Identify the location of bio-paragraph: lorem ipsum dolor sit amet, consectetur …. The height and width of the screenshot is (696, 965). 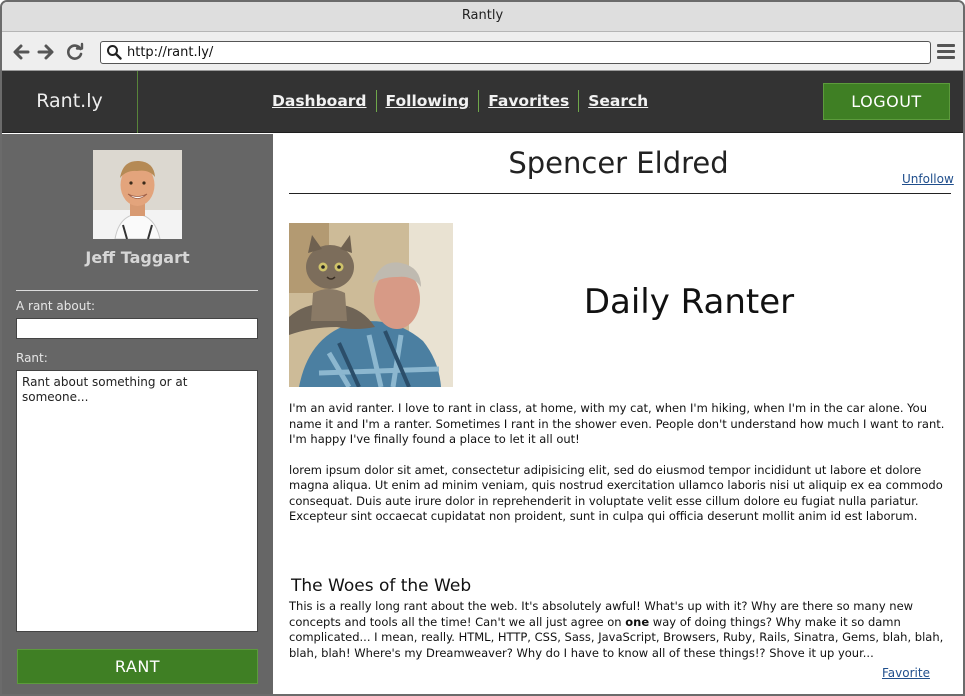
(616, 493).